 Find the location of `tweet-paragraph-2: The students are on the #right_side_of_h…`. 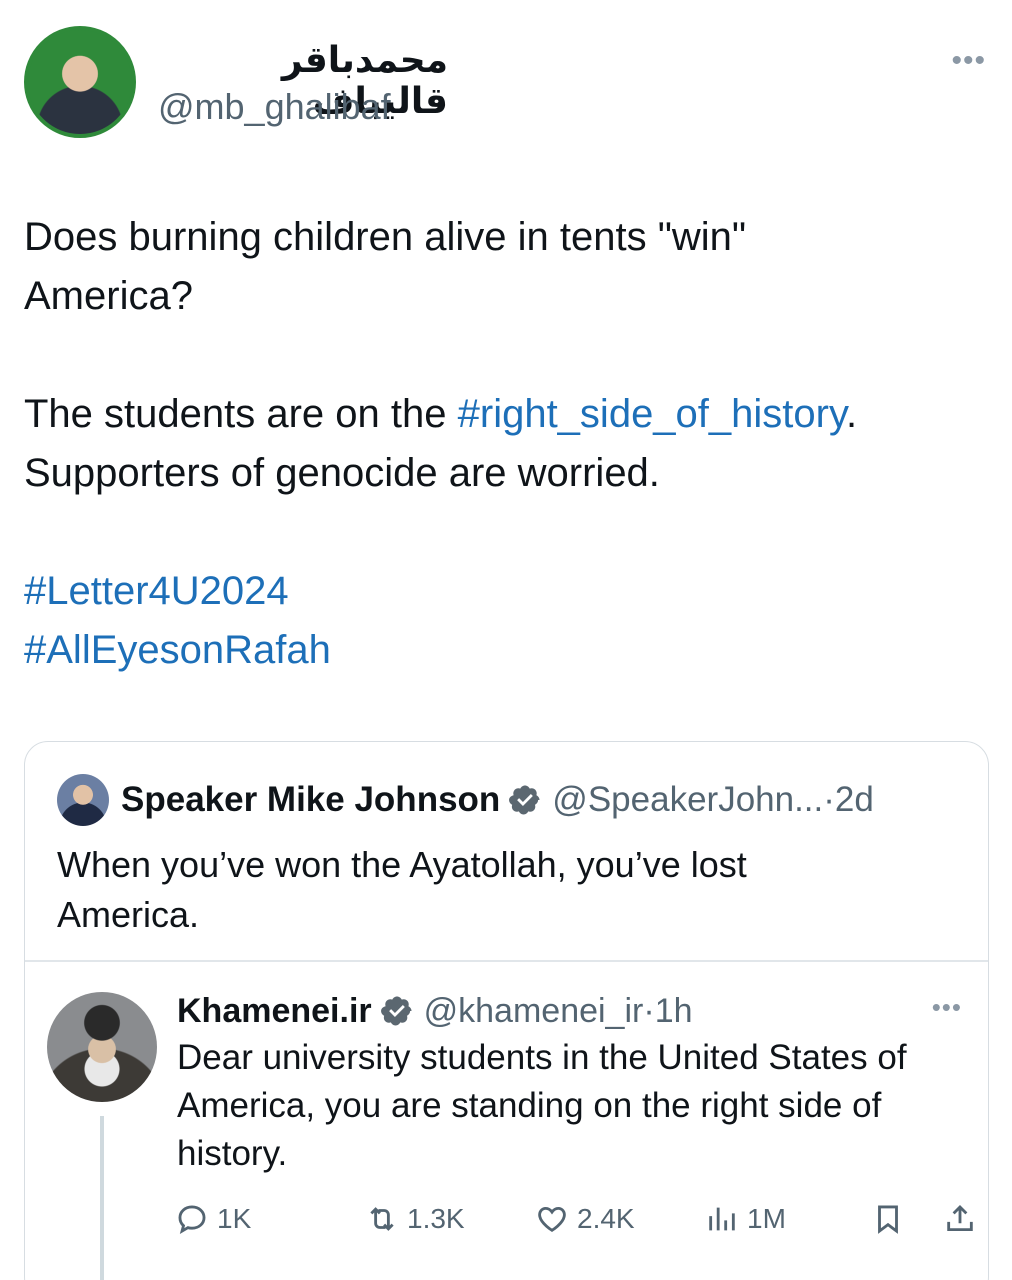

tweet-paragraph-2: The students are on the #right_side_of_h… is located at coordinates (504, 414).